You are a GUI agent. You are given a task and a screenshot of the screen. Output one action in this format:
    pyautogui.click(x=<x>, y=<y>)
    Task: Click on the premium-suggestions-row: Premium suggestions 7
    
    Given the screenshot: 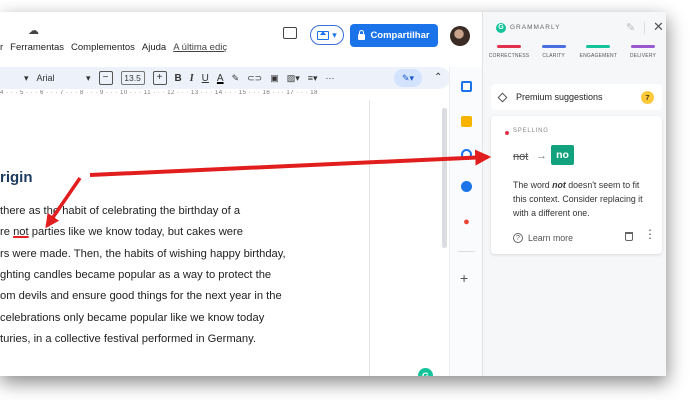 What is the action you would take?
    pyautogui.click(x=576, y=97)
    